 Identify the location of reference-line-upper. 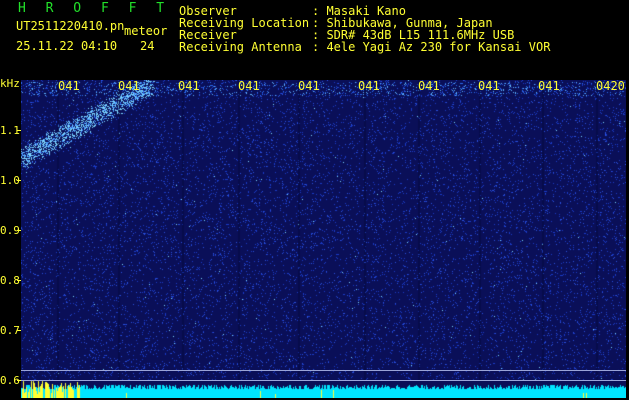
(323, 370).